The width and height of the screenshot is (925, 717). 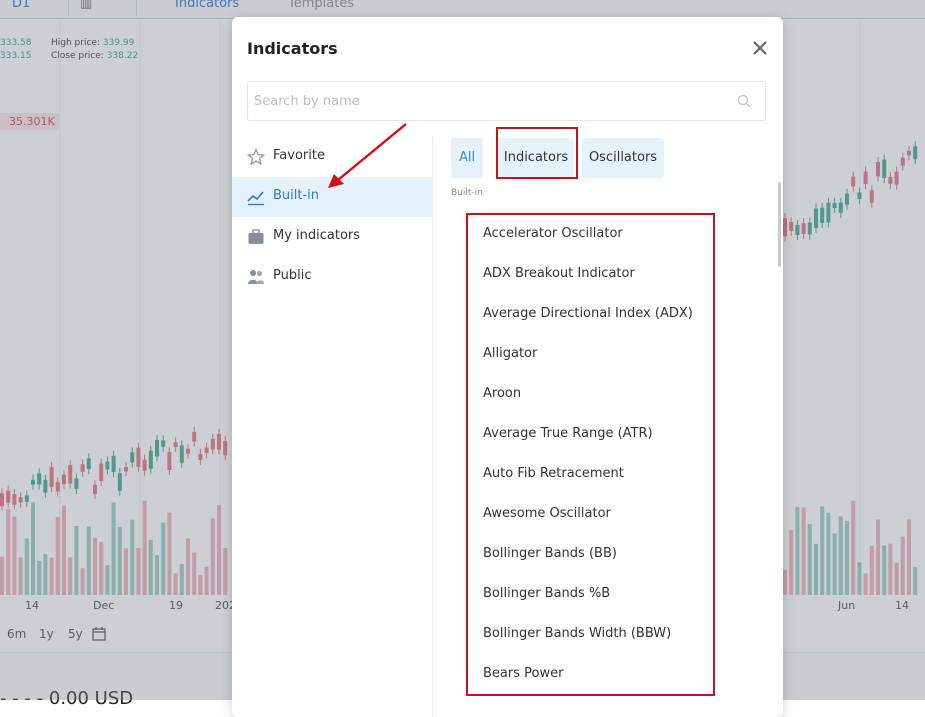 What do you see at coordinates (467, 193) in the screenshot?
I see `section-label: Built-in` at bounding box center [467, 193].